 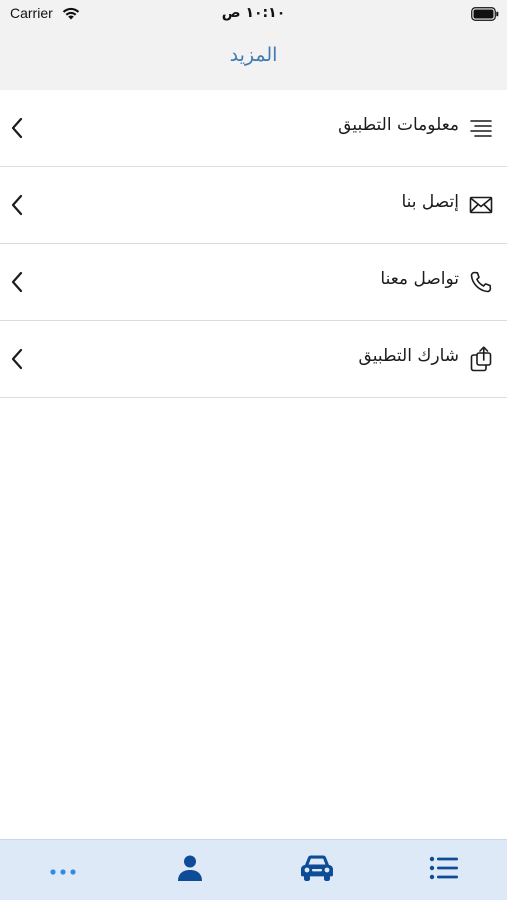 What do you see at coordinates (253, 359) in the screenshot?
I see `menu-item-share-app: شارك التطبيق` at bounding box center [253, 359].